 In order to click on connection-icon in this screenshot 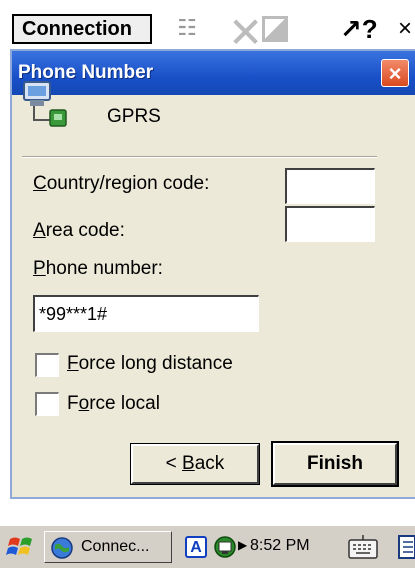, I will do `click(45, 104)`.